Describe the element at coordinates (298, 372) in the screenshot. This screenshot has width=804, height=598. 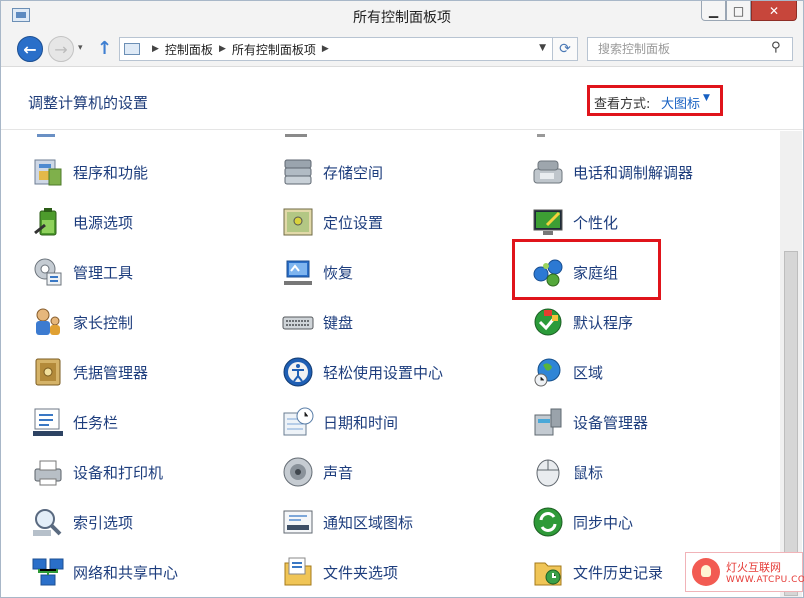
I see `ease-of-access-icon` at that location.